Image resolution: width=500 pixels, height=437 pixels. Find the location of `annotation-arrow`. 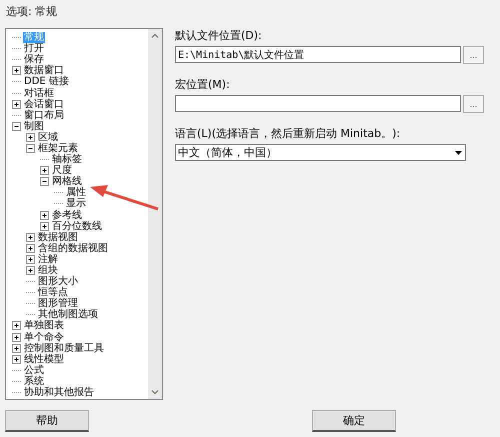

annotation-arrow is located at coordinates (124, 197).